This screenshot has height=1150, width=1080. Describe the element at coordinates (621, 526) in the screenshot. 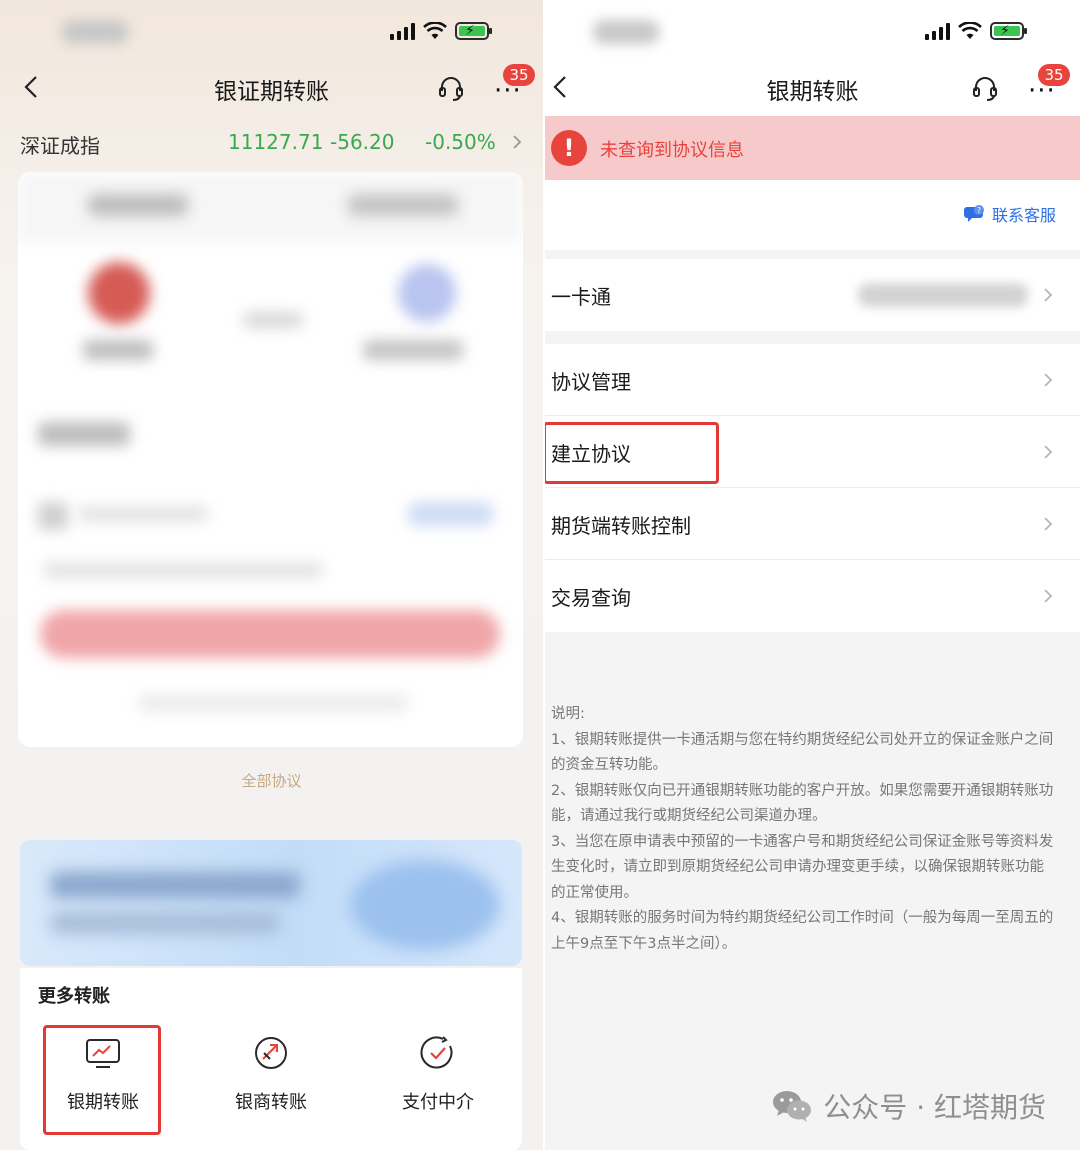

I see `menu-item-label: 期货端转账控制` at that location.